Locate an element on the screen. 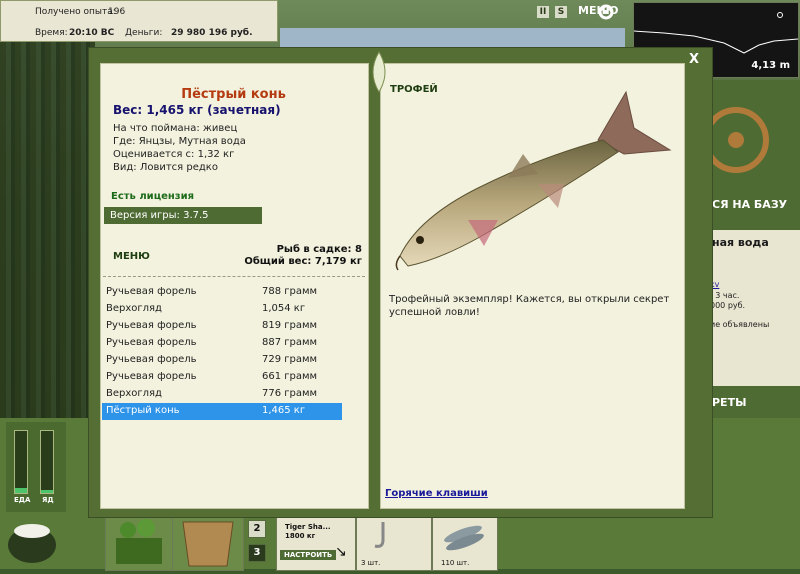  scene-trees is located at coordinates (47, 230).